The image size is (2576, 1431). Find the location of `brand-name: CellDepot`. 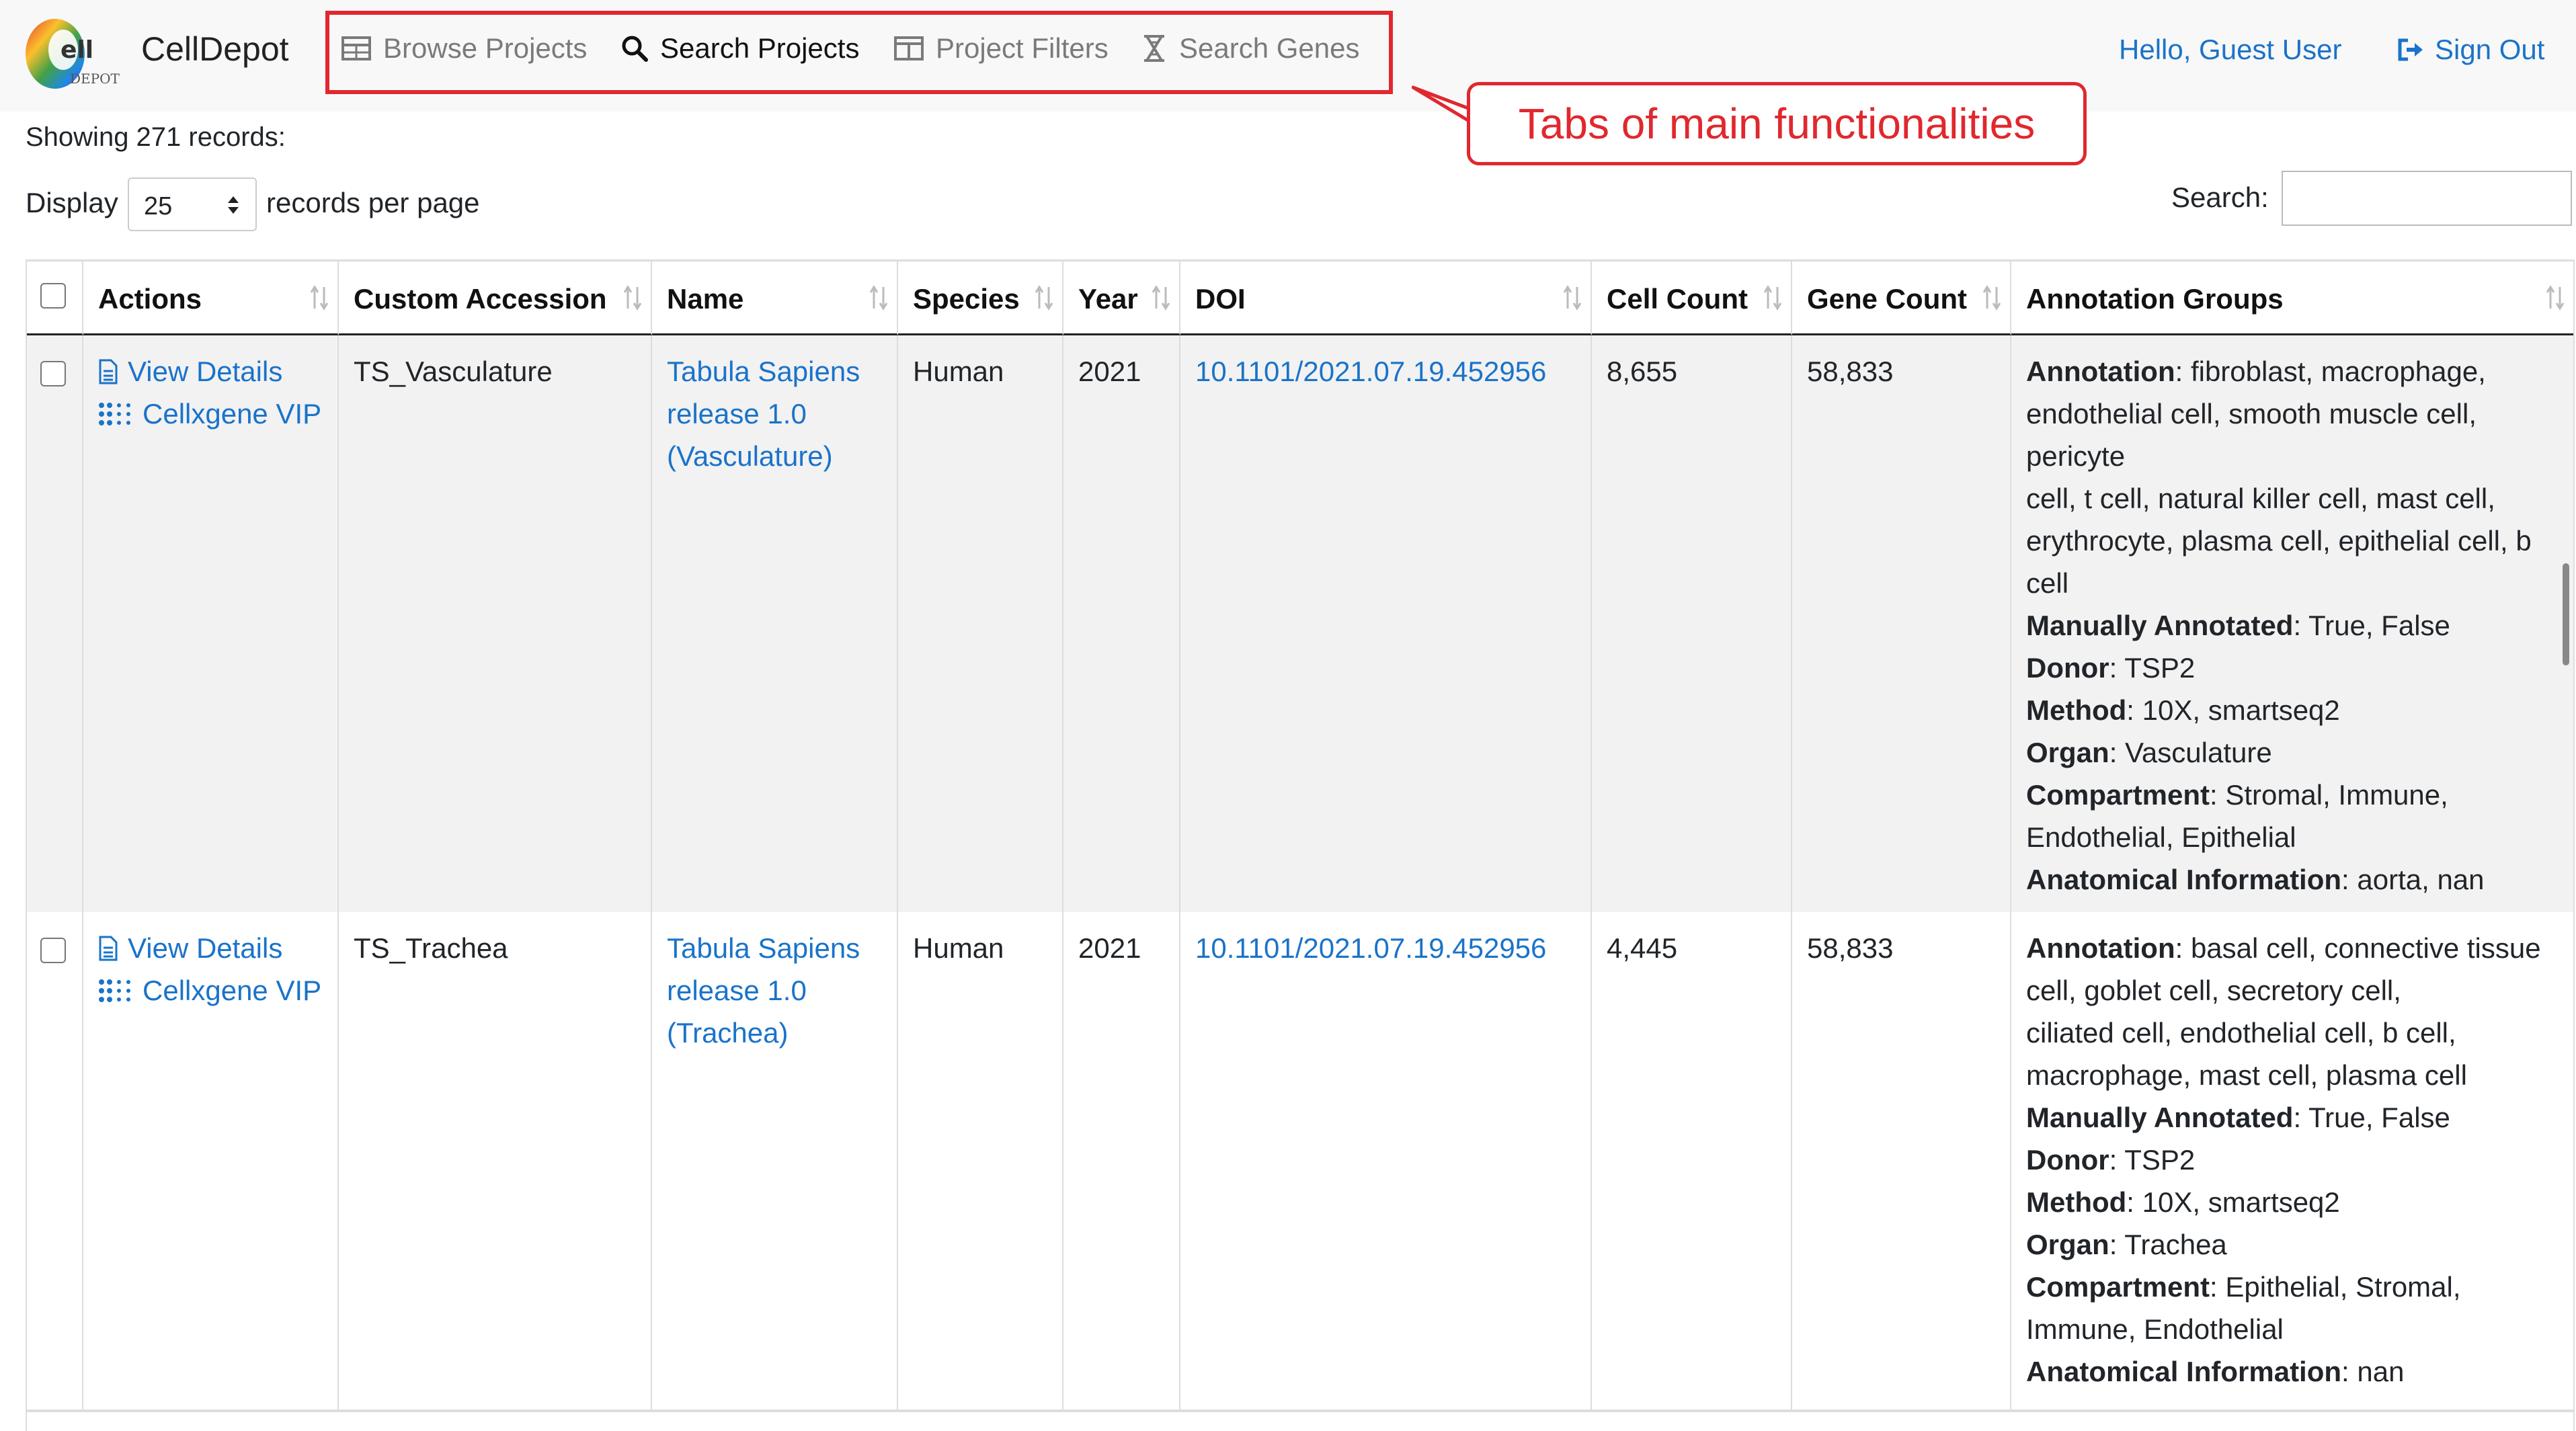

brand-name: CellDepot is located at coordinates (215, 49).